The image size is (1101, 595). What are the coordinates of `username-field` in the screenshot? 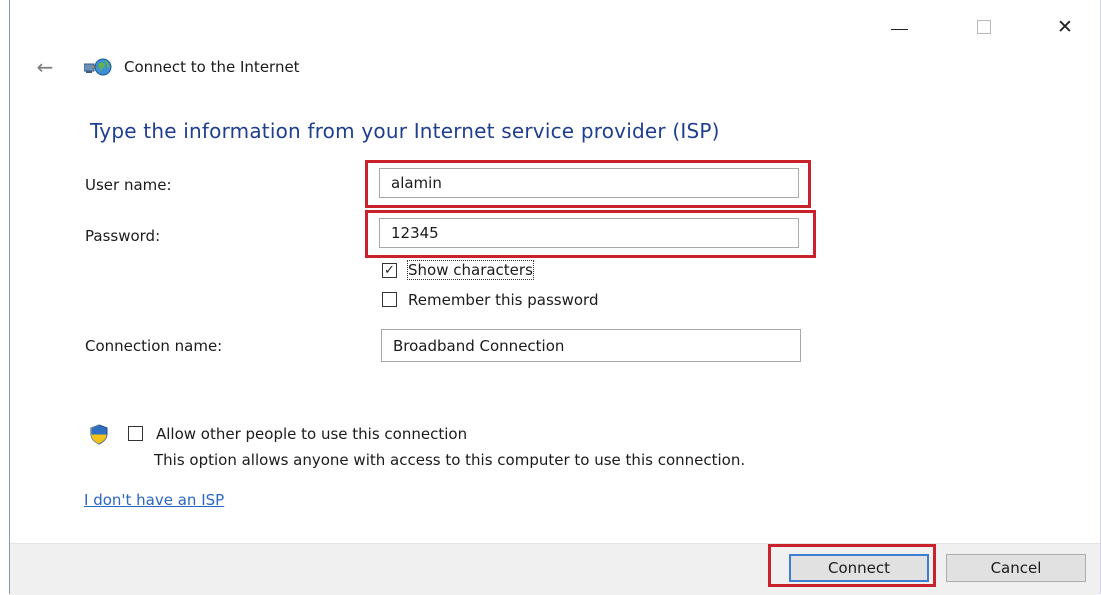 It's located at (589, 183).